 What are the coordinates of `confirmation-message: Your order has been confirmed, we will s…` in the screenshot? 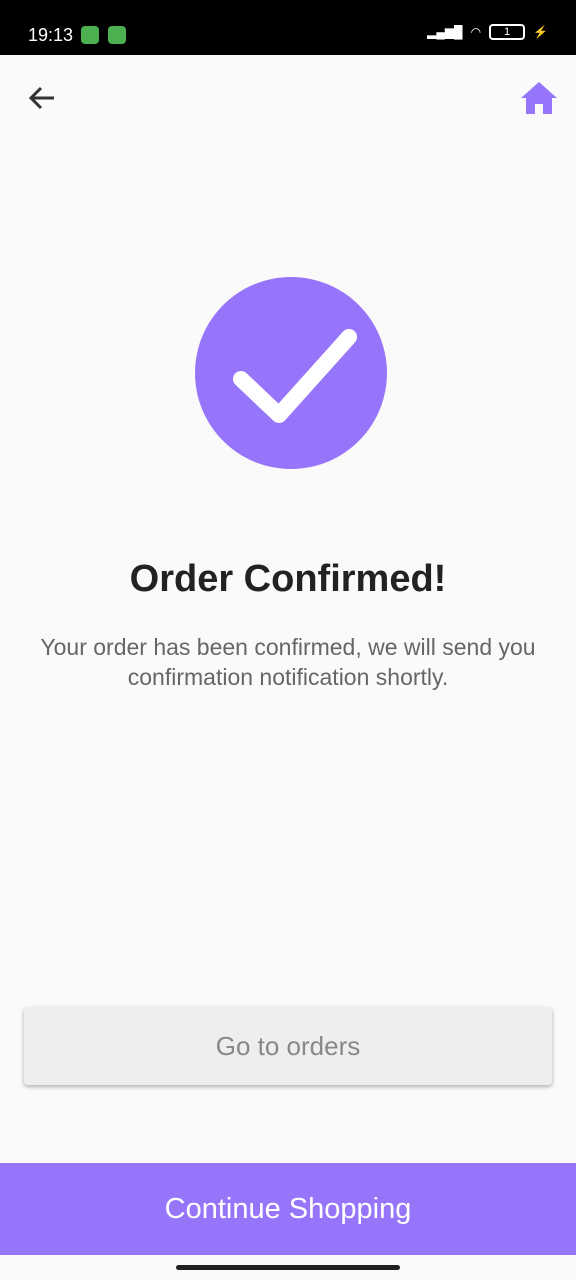 It's located at (288, 662).